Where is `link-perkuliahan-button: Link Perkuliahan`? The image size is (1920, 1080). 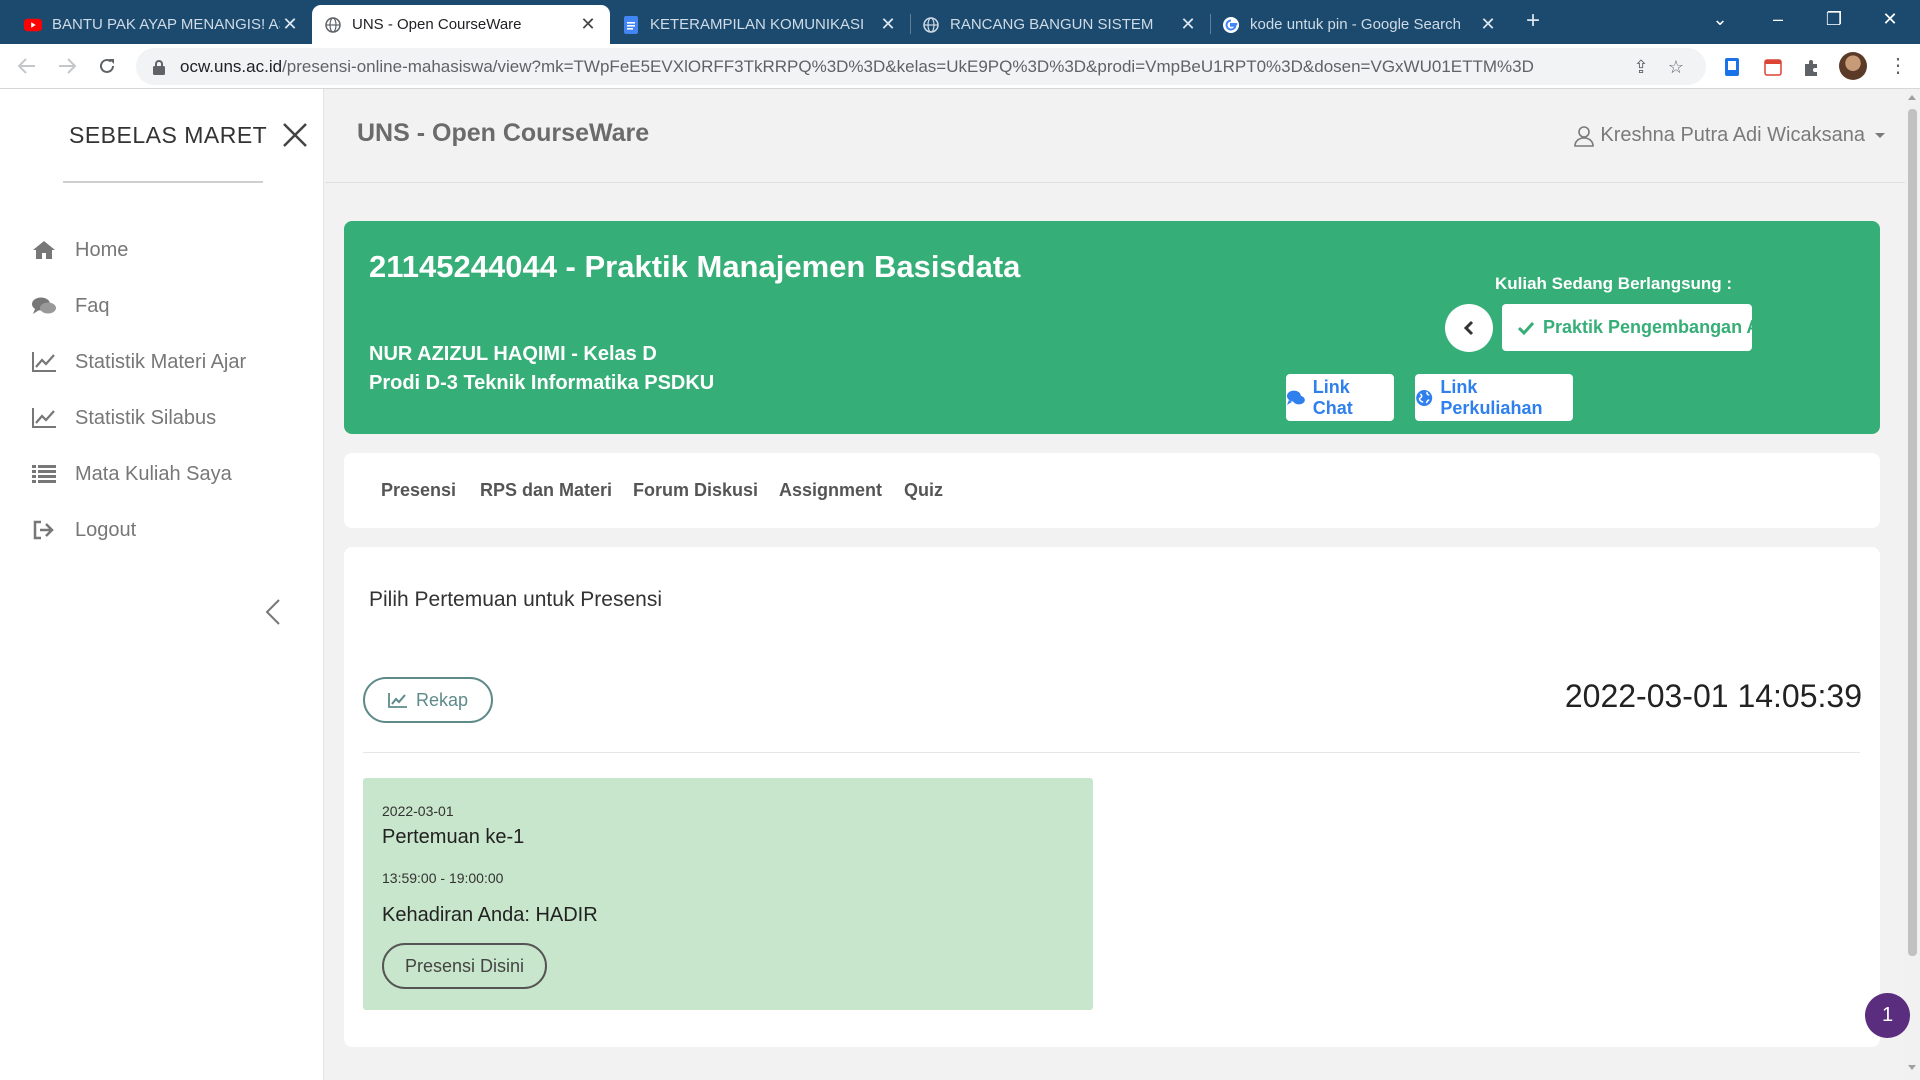
link-perkuliahan-button: Link Perkuliahan is located at coordinates (1494, 397).